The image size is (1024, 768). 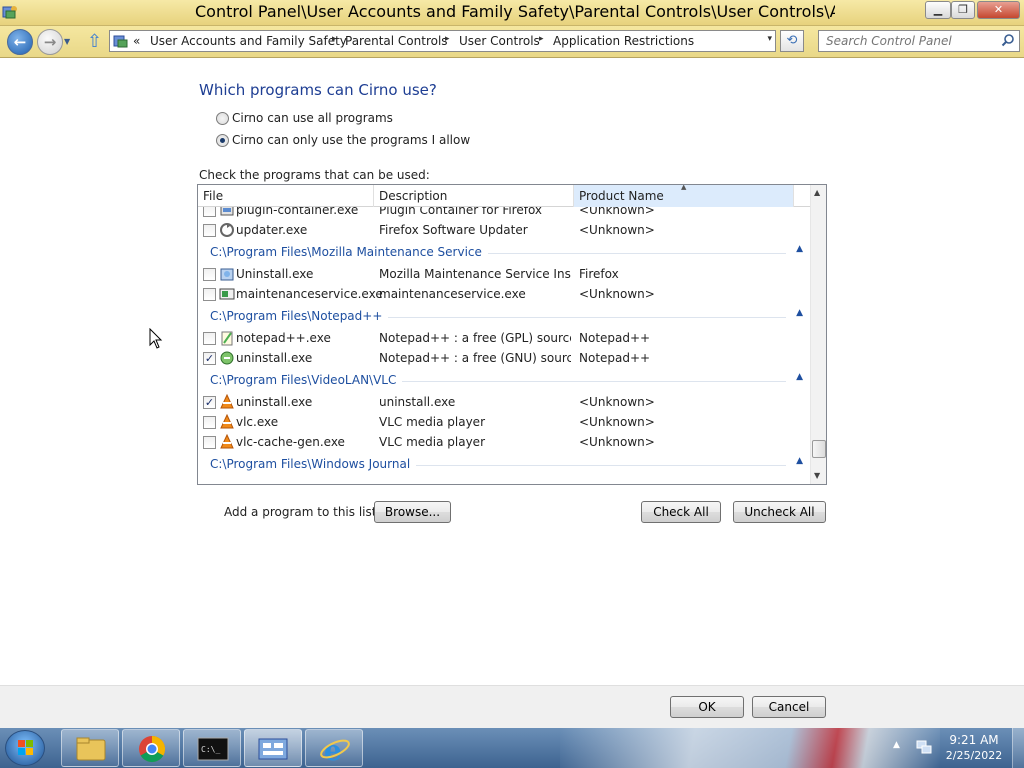 What do you see at coordinates (684, 187) in the screenshot?
I see `sort-ascending-icon: ▲` at bounding box center [684, 187].